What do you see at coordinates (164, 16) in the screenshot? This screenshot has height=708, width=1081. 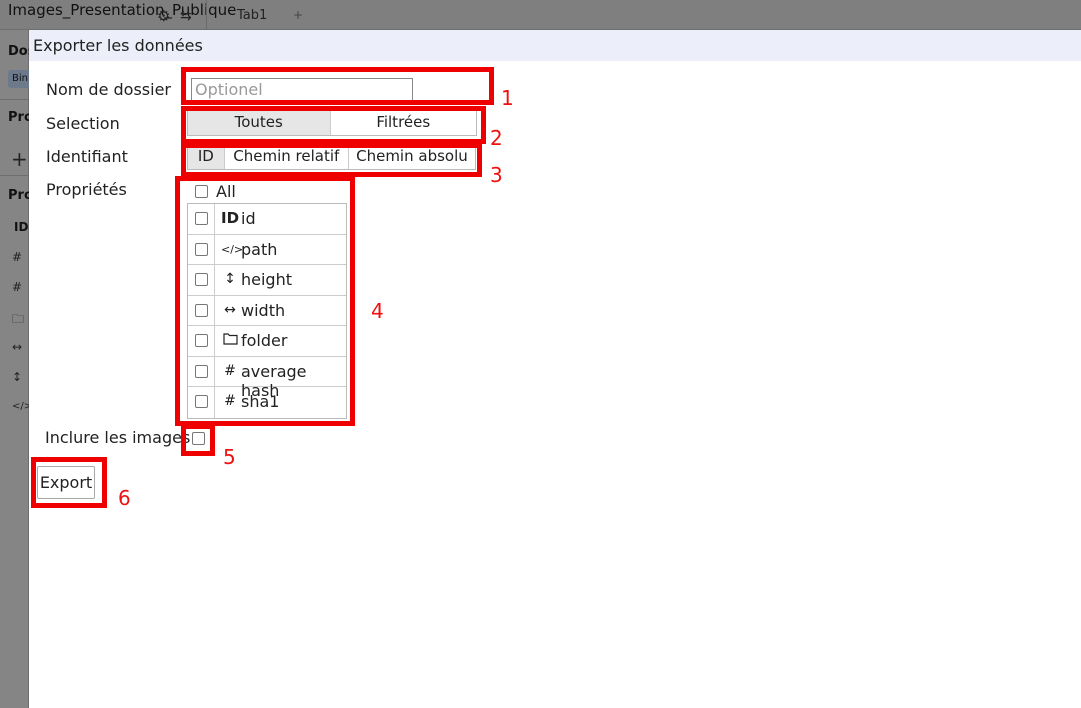 I see `gear-icon: ⚙` at bounding box center [164, 16].